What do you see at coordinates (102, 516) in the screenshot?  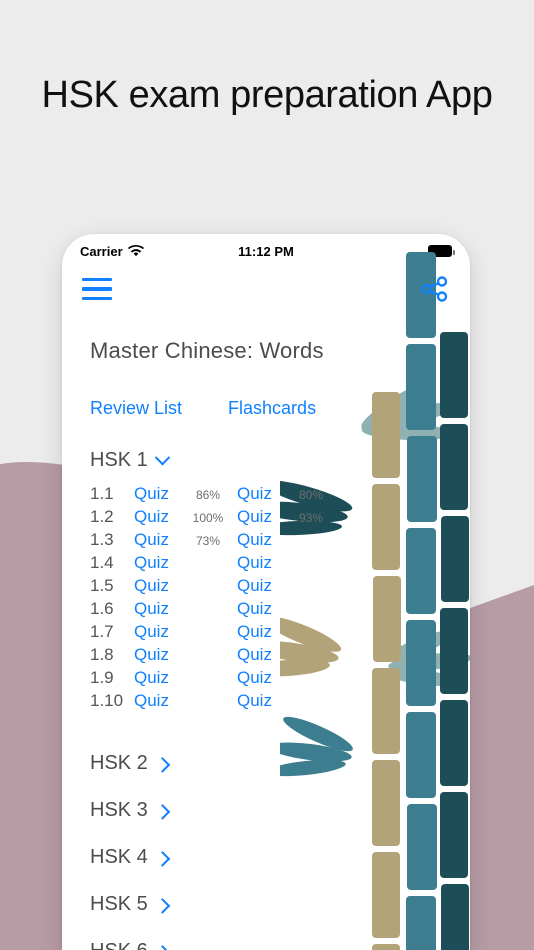 I see `lesson-number: 1.2` at bounding box center [102, 516].